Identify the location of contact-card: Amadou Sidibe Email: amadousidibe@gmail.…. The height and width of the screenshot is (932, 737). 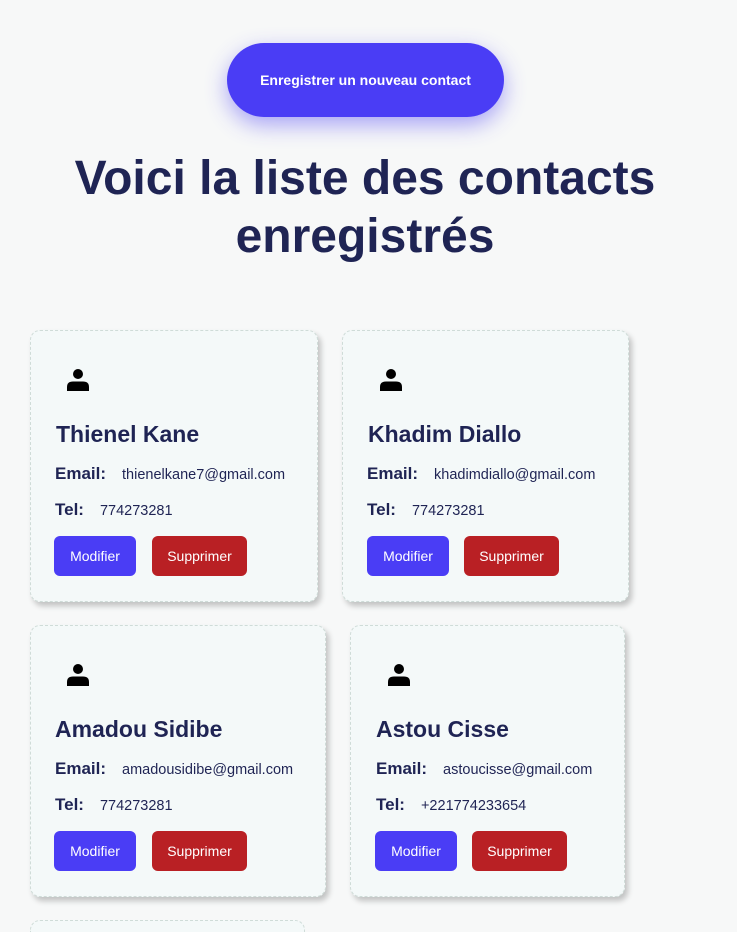
(178, 761).